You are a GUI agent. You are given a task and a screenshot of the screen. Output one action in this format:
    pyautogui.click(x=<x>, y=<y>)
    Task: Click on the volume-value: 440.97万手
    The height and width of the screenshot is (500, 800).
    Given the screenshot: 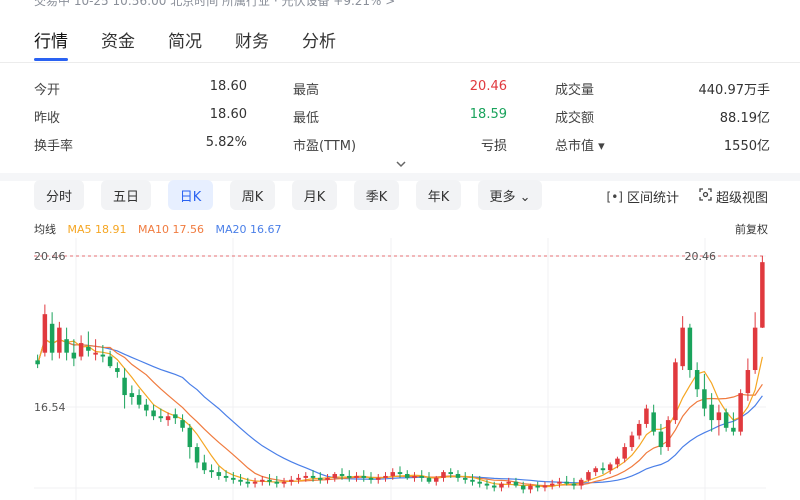 What is the action you would take?
    pyautogui.click(x=734, y=90)
    